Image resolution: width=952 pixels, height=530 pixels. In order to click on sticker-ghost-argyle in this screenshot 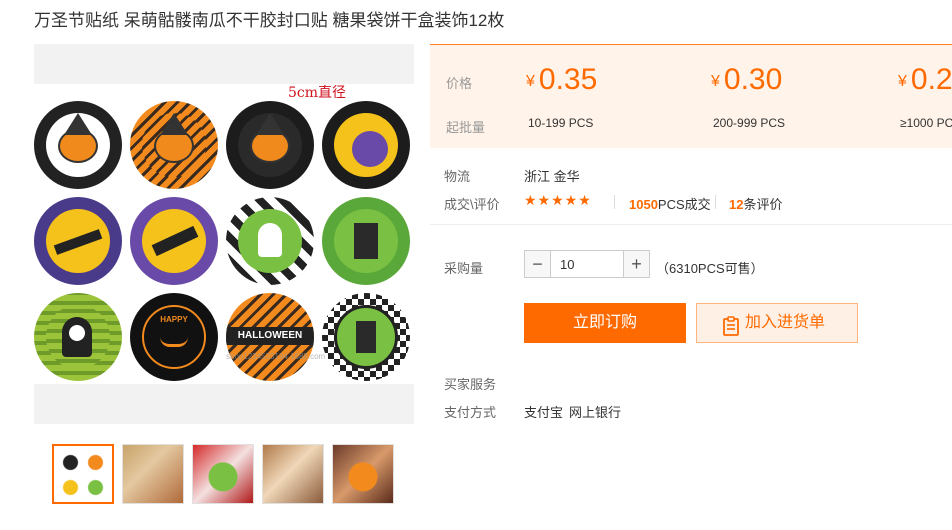, I will do `click(270, 241)`.